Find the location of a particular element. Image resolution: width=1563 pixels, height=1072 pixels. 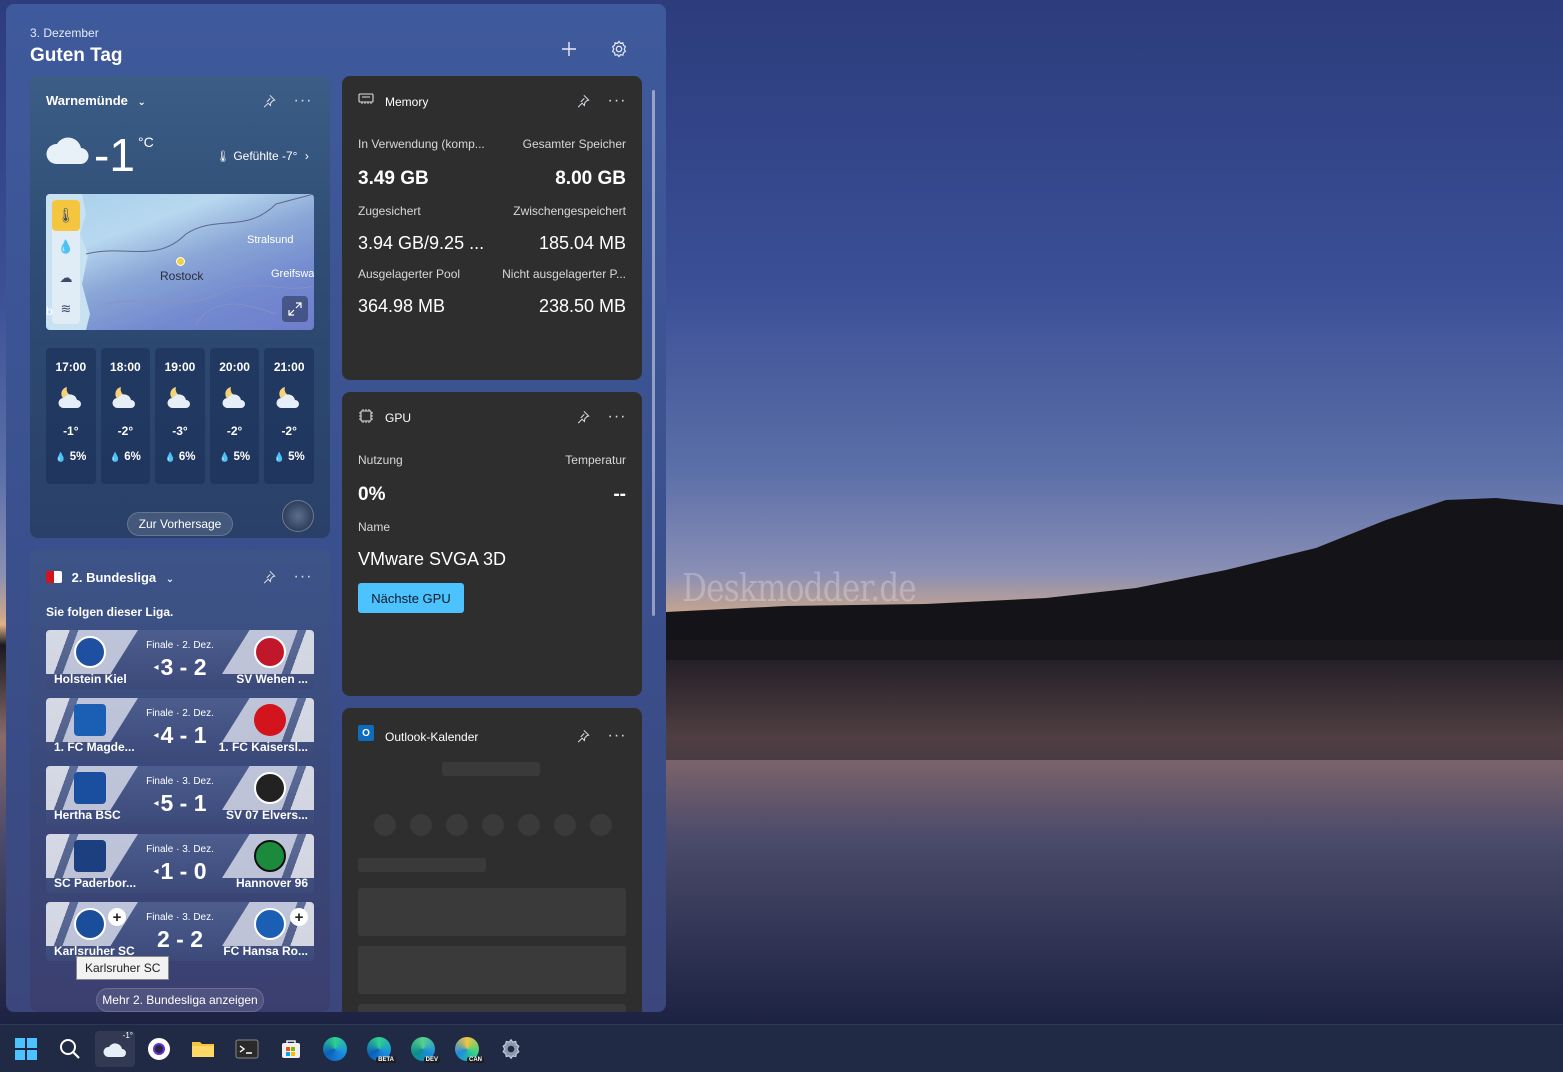

terminal-button is located at coordinates (247, 1049).